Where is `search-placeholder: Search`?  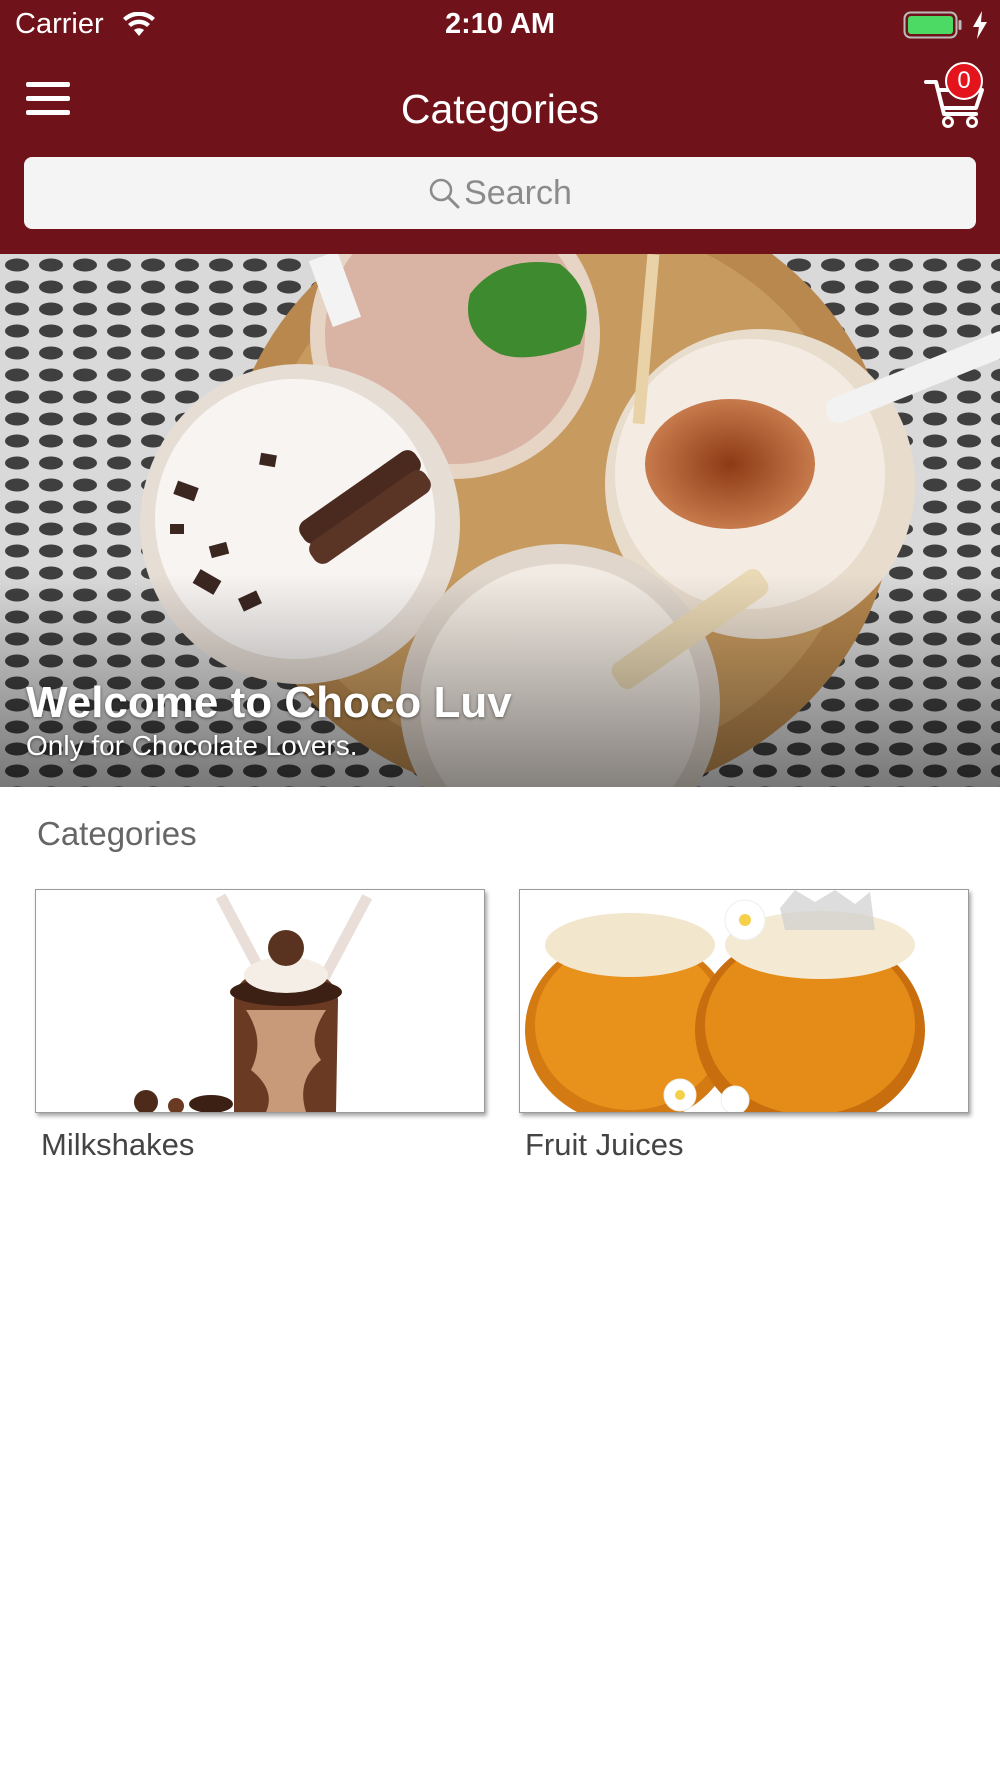
search-placeholder: Search is located at coordinates (518, 192).